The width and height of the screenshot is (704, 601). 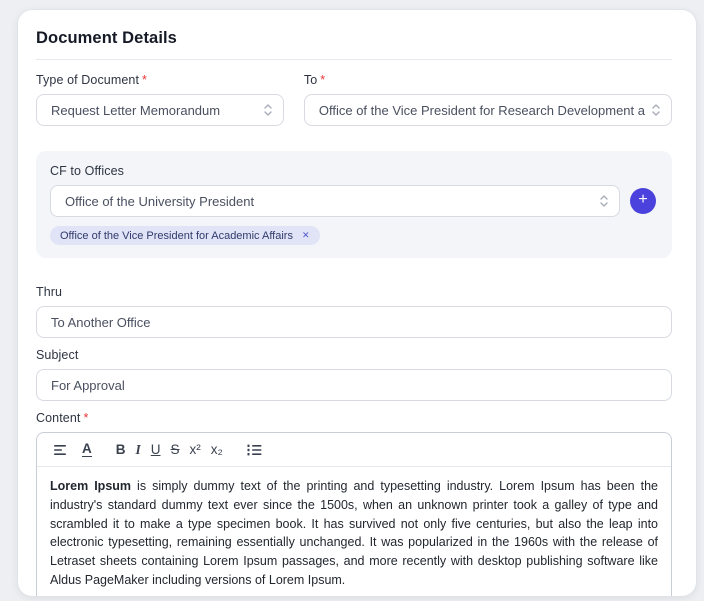 I want to click on cf-select-row: Office of the University President +, so click(x=353, y=201).